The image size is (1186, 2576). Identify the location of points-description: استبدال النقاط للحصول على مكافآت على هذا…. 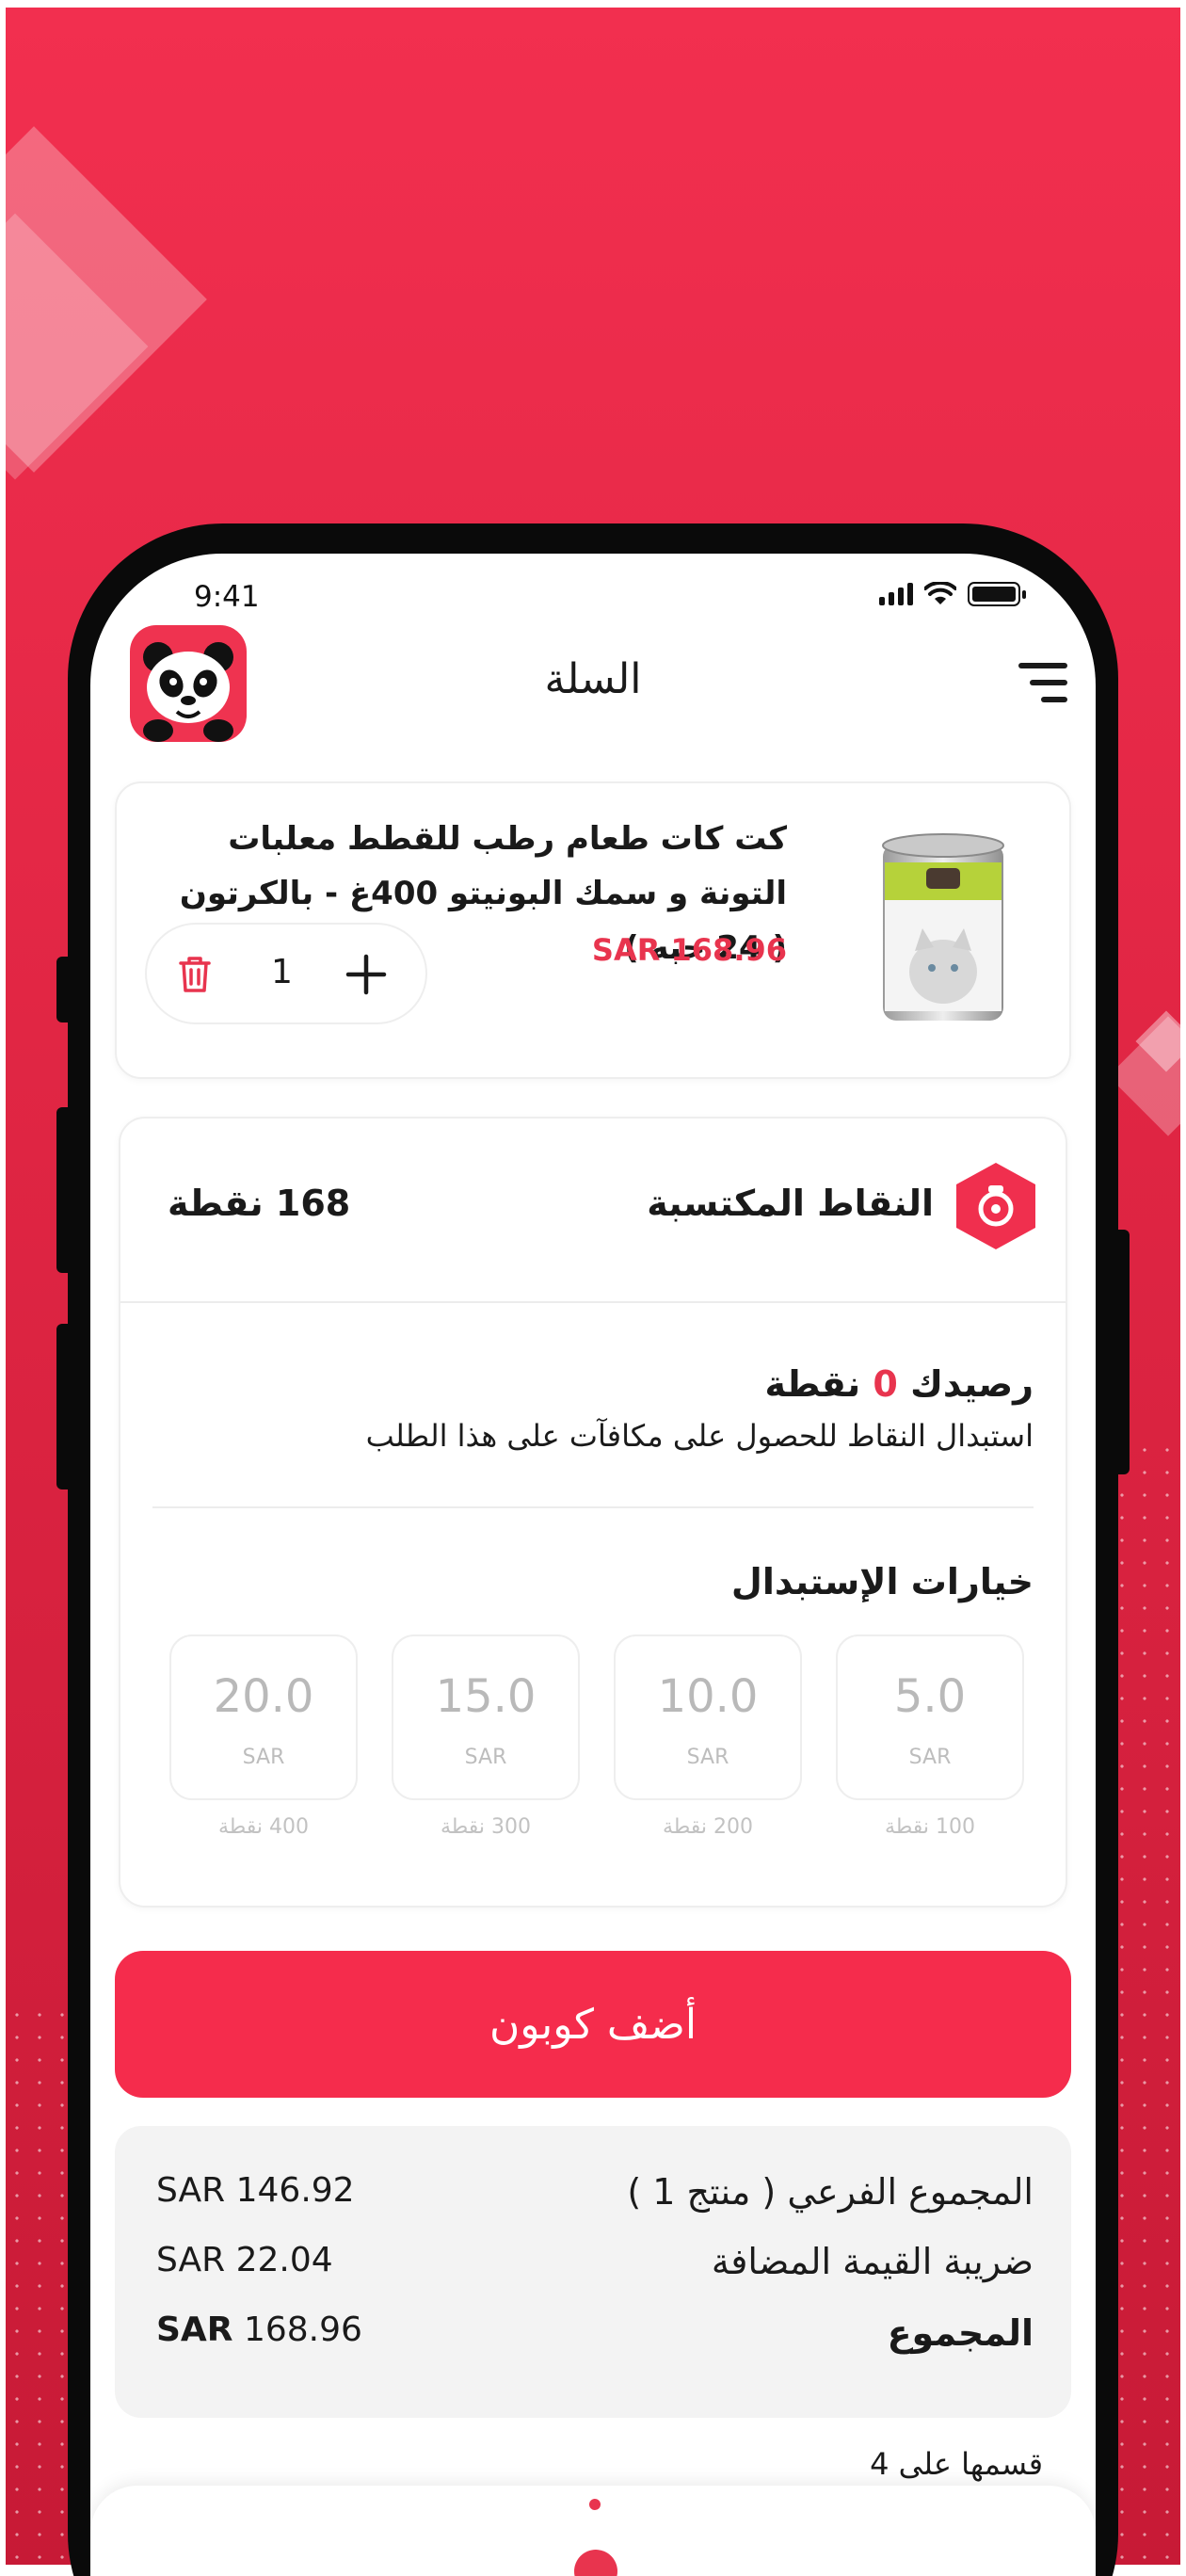
(699, 1436).